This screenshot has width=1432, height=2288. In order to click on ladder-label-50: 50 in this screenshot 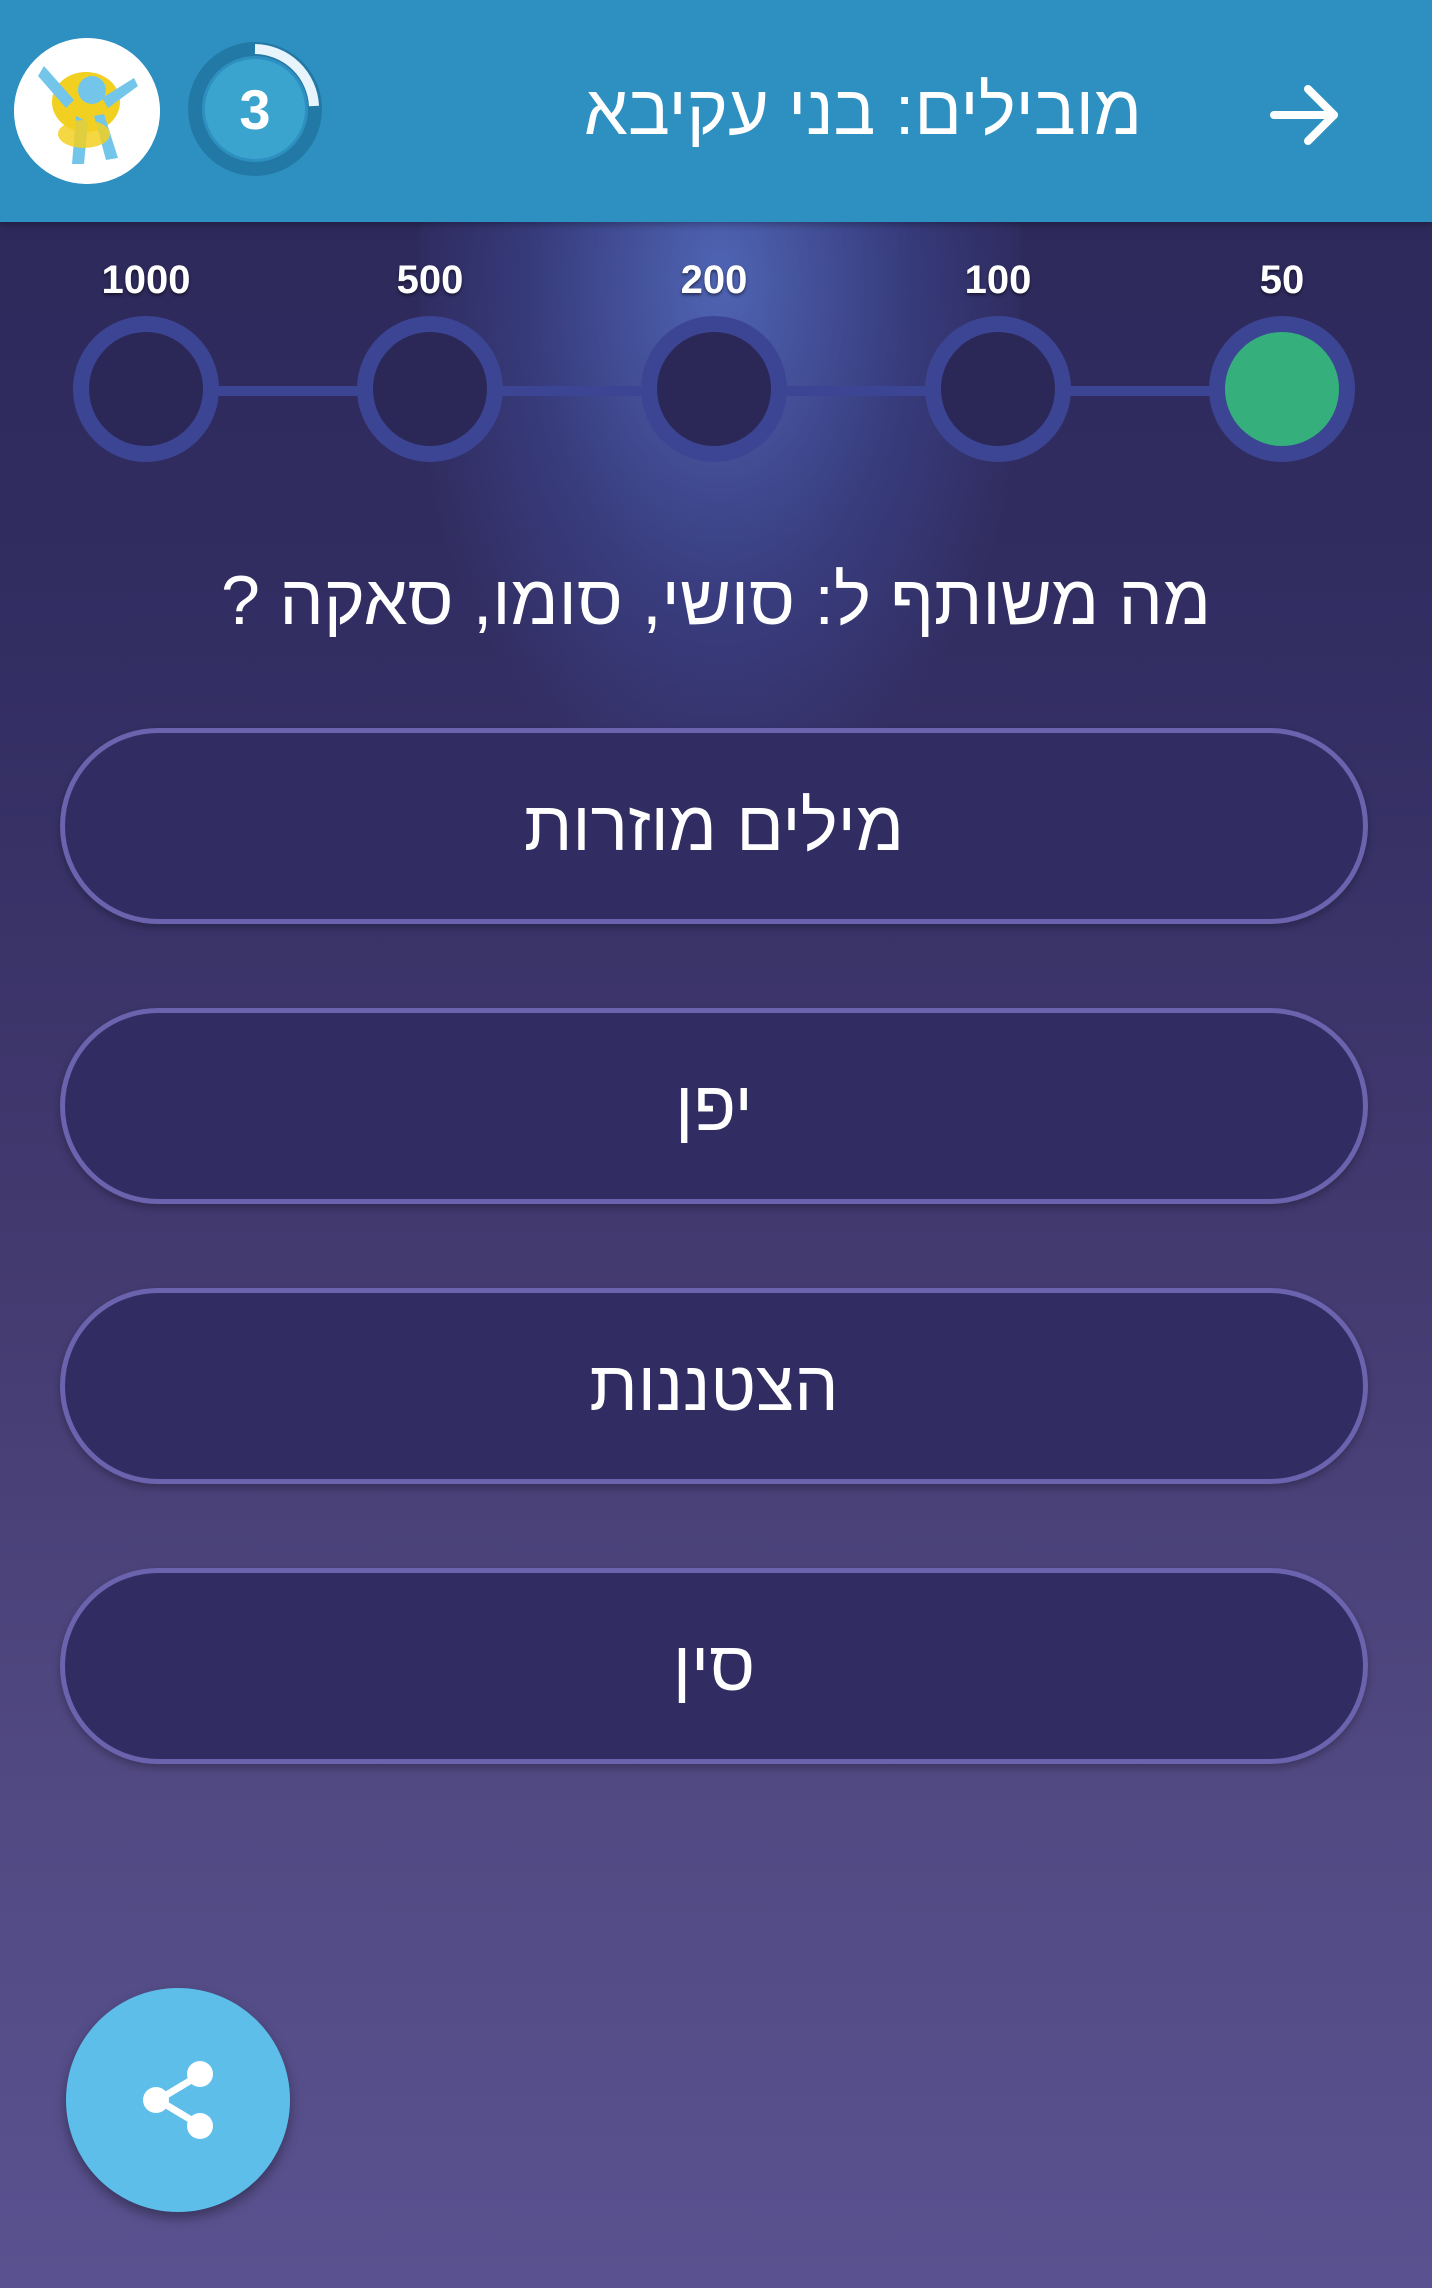, I will do `click(1282, 280)`.